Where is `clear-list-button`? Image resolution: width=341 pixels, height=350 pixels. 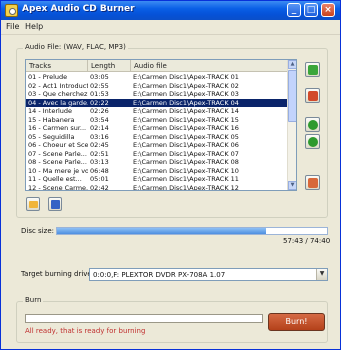 clear-list-button is located at coordinates (312, 182).